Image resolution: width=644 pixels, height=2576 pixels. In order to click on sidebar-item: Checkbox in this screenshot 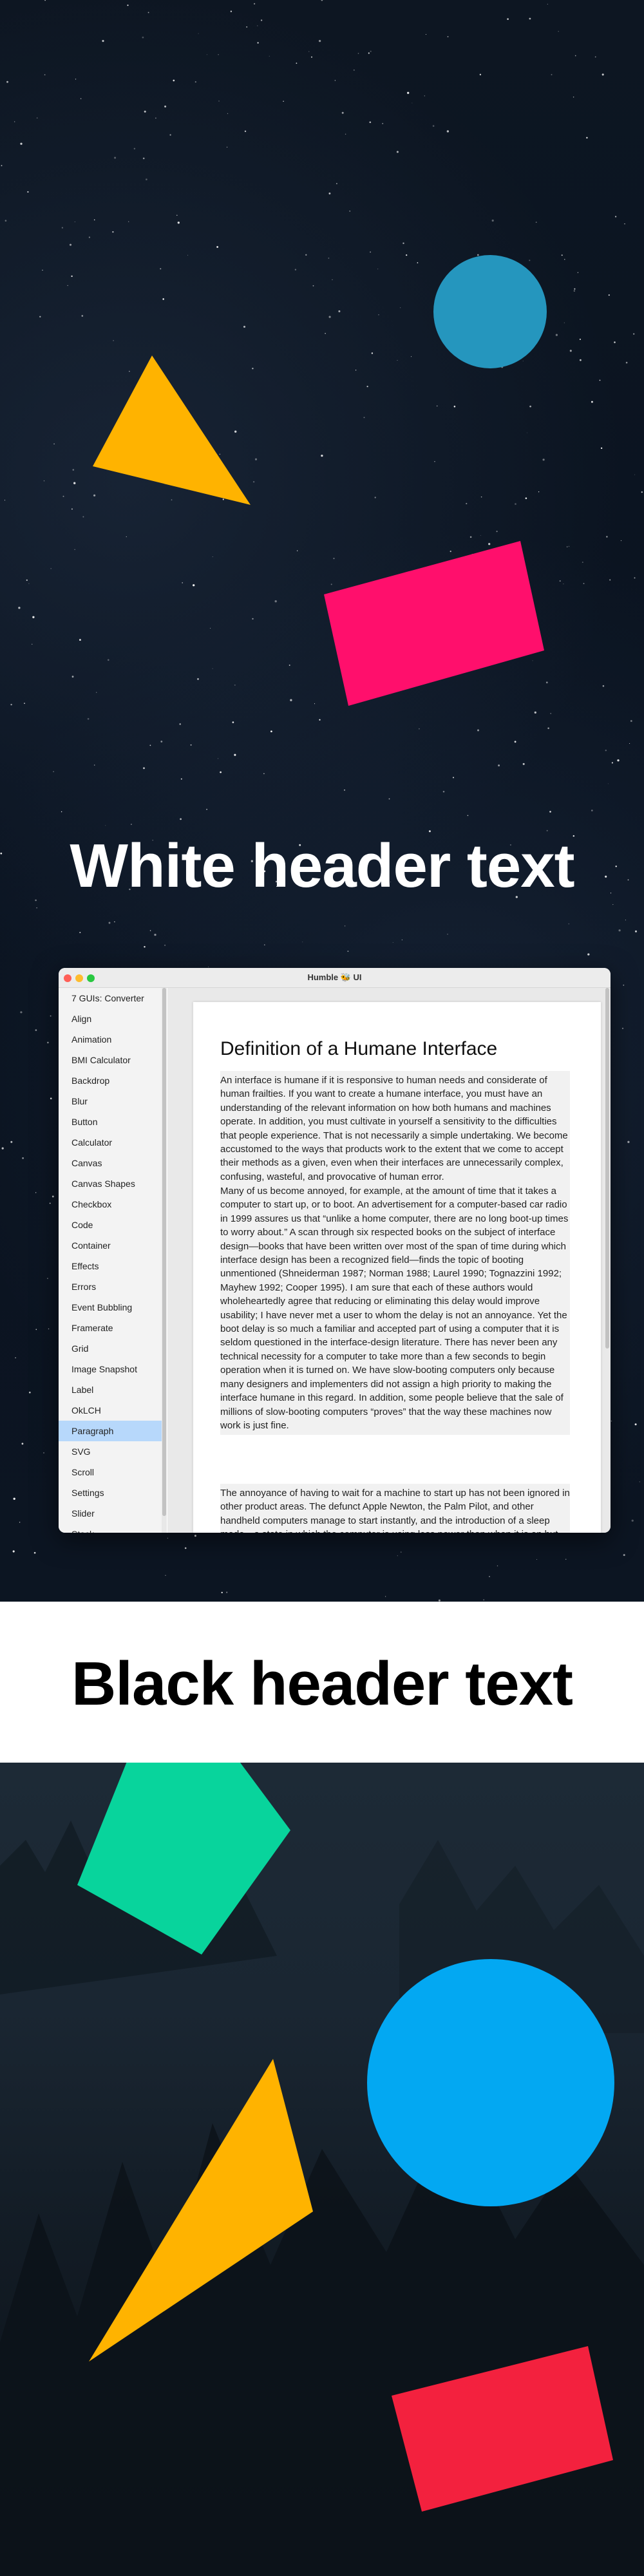, I will do `click(111, 1204)`.